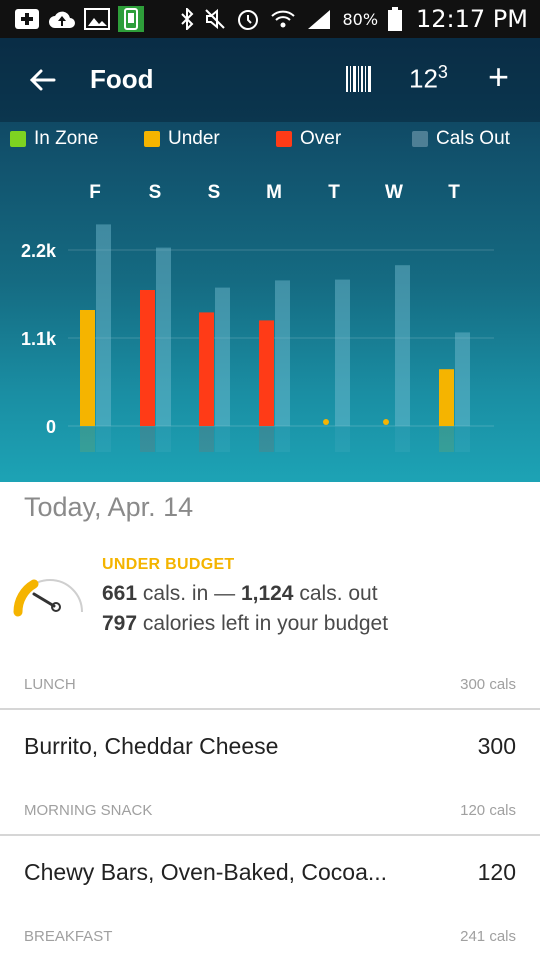 The height and width of the screenshot is (960, 540). Describe the element at coordinates (27, 19) in the screenshot. I see `add-box-icon` at that location.